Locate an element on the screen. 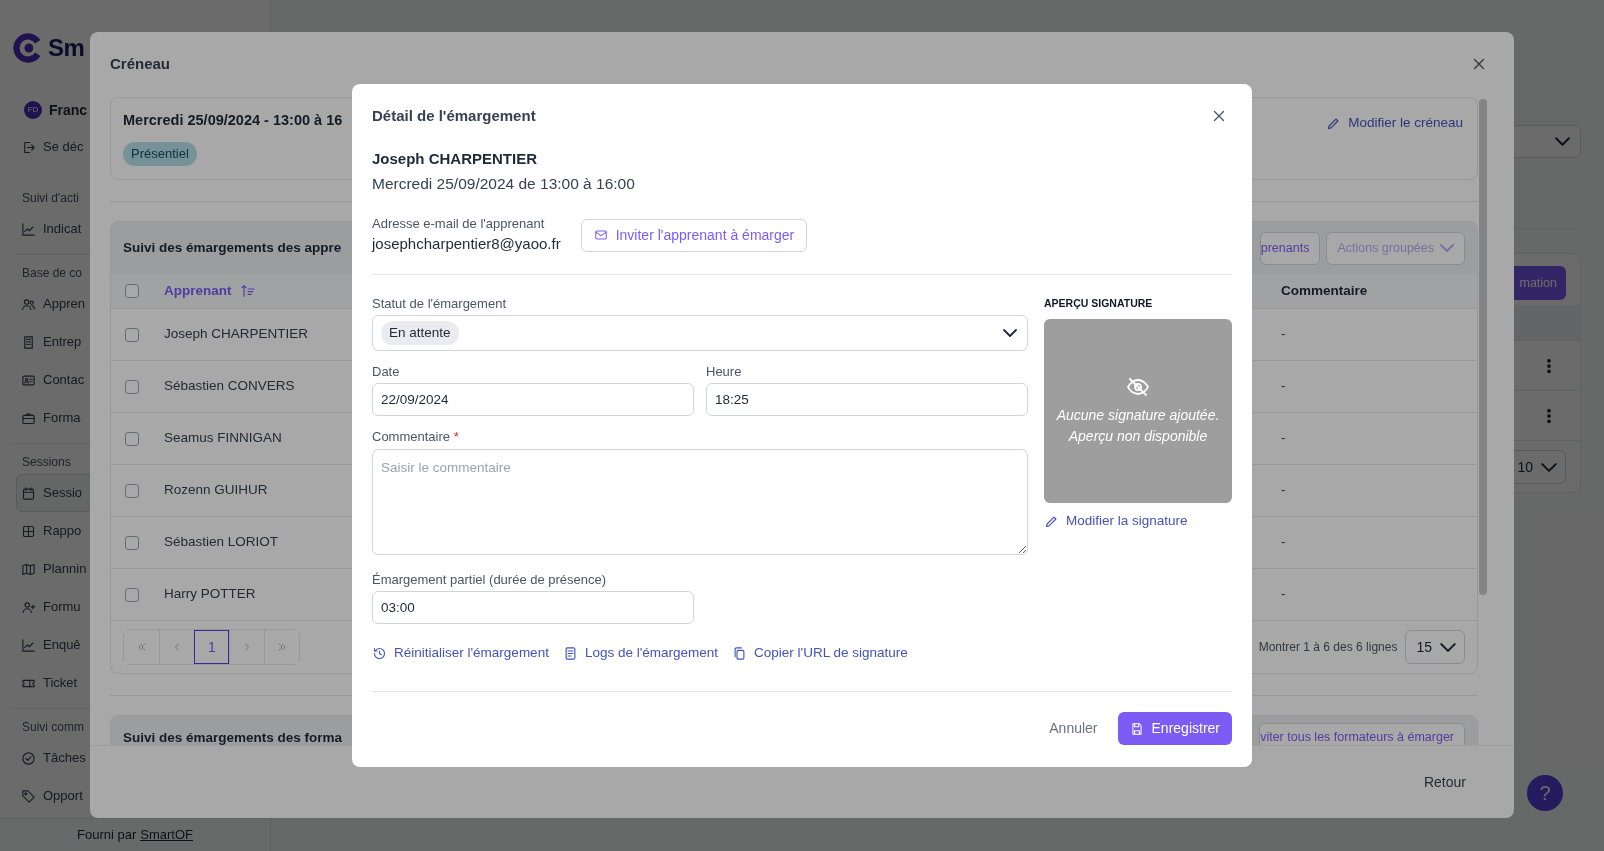 The width and height of the screenshot is (1604, 851). invite-trainers-button: viter tous les formateurs à émarger is located at coordinates (1362, 734).